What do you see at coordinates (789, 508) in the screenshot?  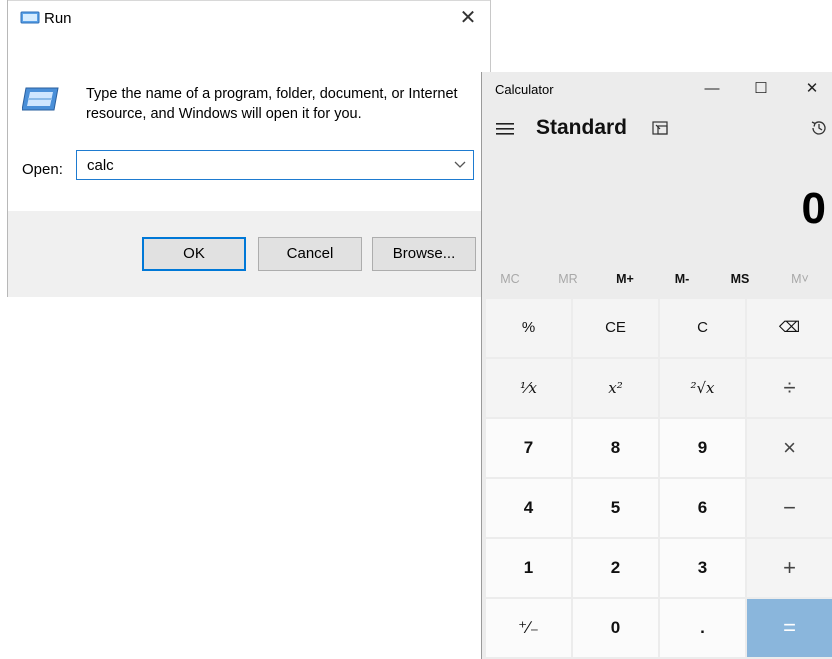 I see `subtract-key: −` at bounding box center [789, 508].